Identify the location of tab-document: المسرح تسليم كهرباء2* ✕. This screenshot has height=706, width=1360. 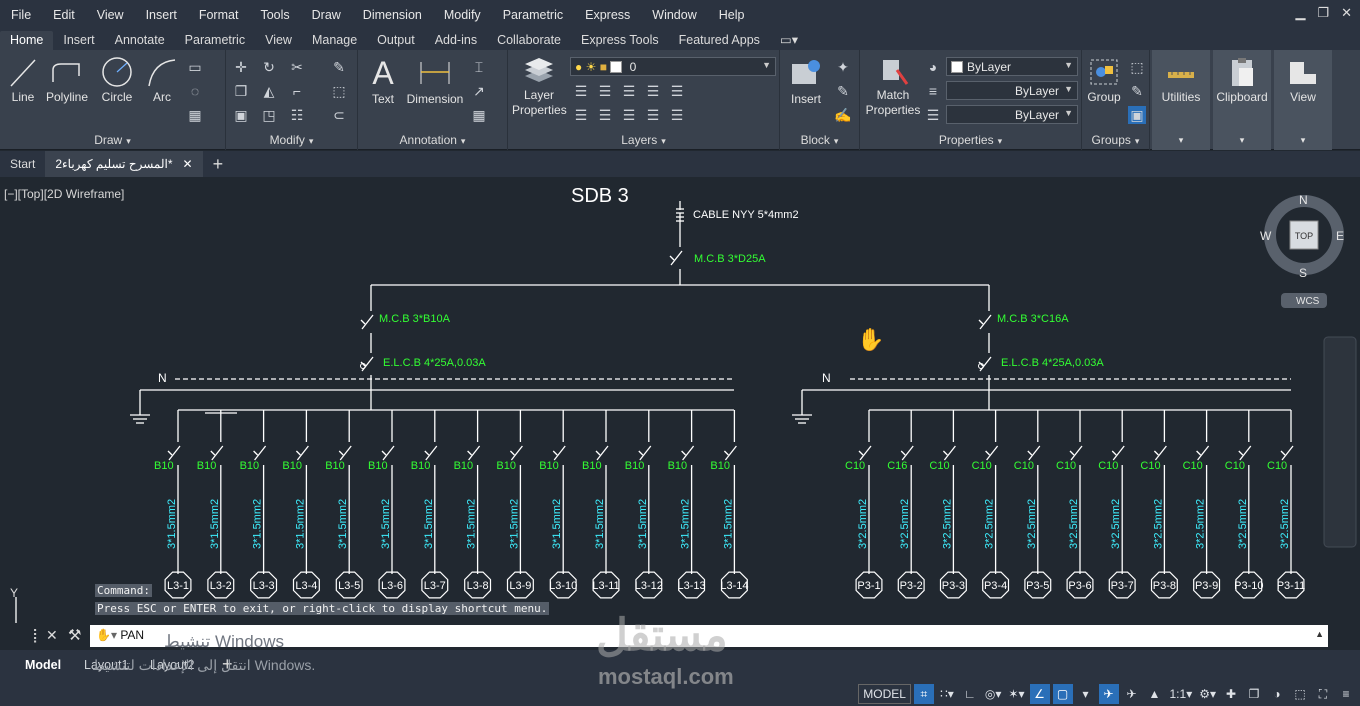
(124, 164).